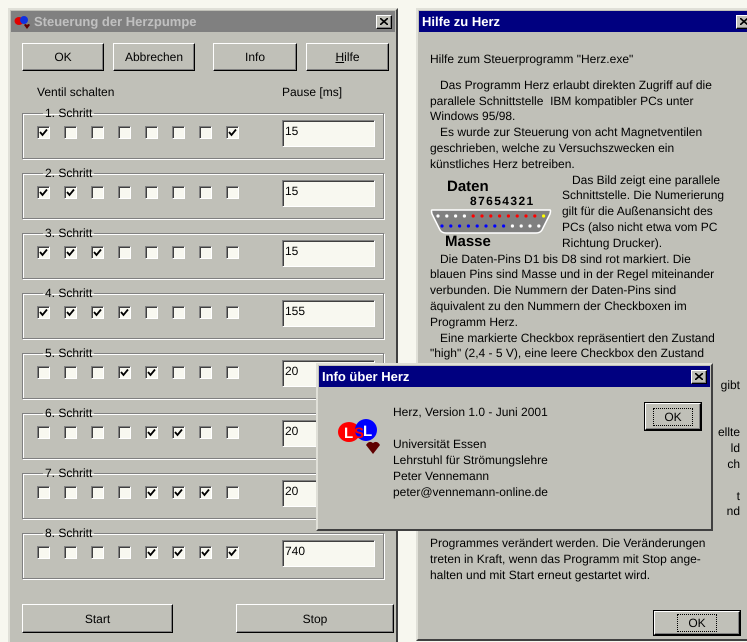  Describe the element at coordinates (541, 576) in the screenshot. I see `help-text-line: halten und mit Start erneut gestartet wird.` at that location.